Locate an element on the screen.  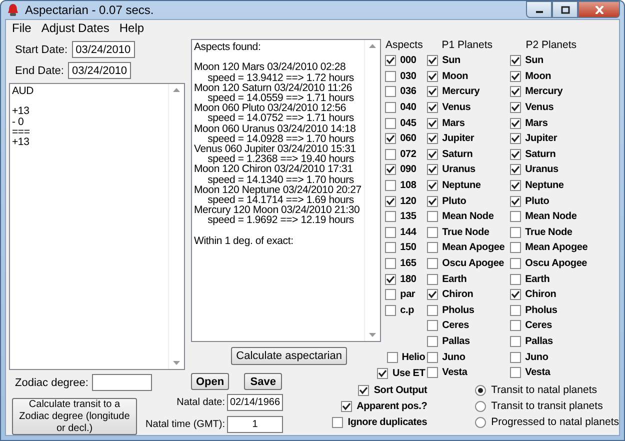
calculate-transit-button: Calculate transit to a Zodiac degree (longitude or decl.) is located at coordinates (74, 416).